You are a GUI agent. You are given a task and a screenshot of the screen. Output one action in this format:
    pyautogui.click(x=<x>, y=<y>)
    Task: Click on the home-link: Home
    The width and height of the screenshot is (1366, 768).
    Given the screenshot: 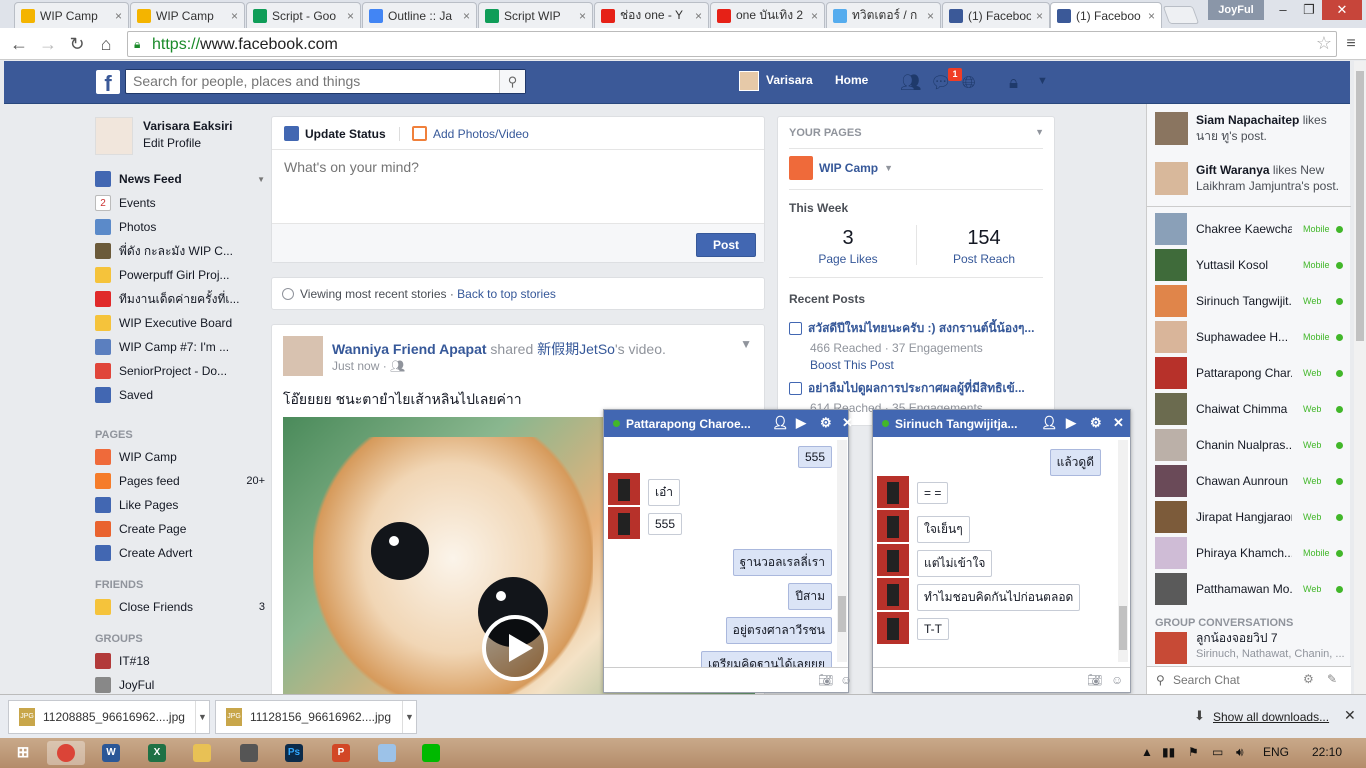 What is the action you would take?
    pyautogui.click(x=851, y=80)
    